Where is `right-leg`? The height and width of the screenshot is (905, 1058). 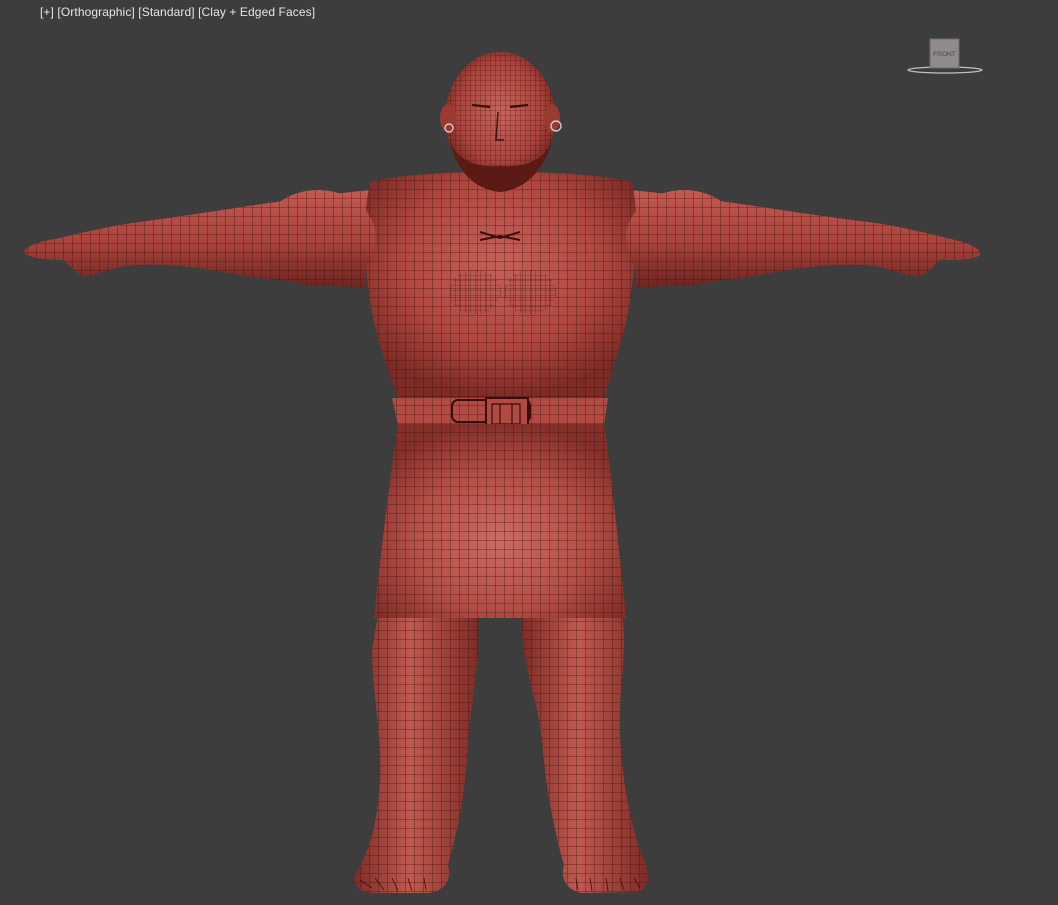
right-leg is located at coordinates (584, 754).